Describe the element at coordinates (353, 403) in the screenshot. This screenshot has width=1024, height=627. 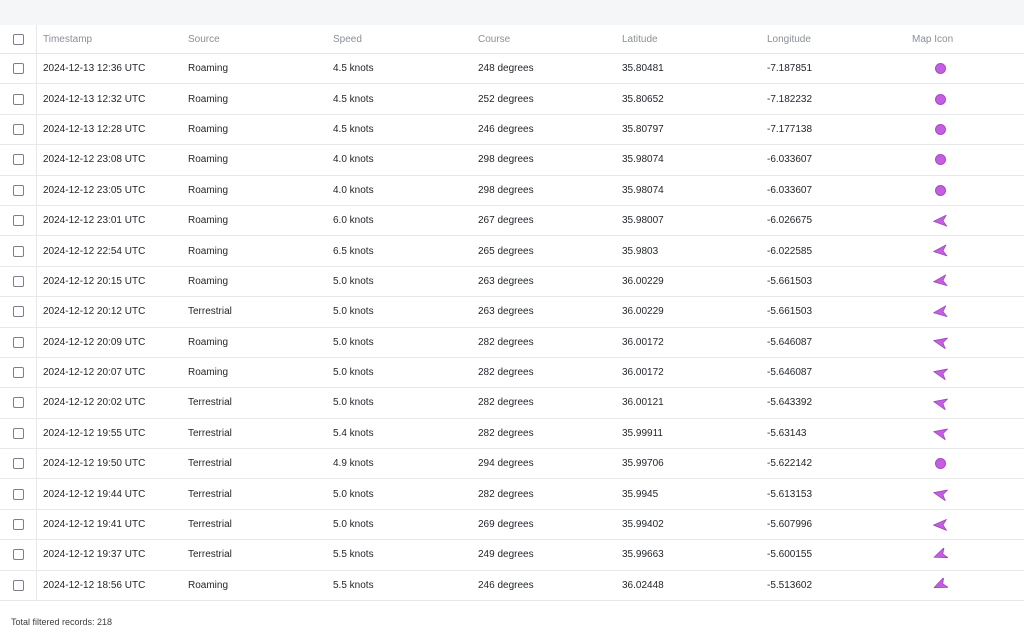
I see `speed-cell: 5.0 knots` at that location.